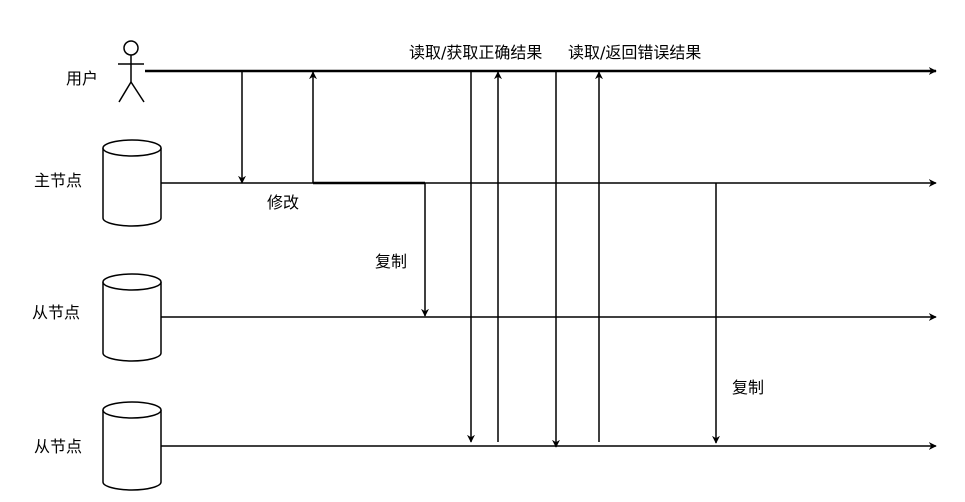 The height and width of the screenshot is (502, 965). What do you see at coordinates (56, 312) in the screenshot?
I see `slave1-lane-label: 从节点` at bounding box center [56, 312].